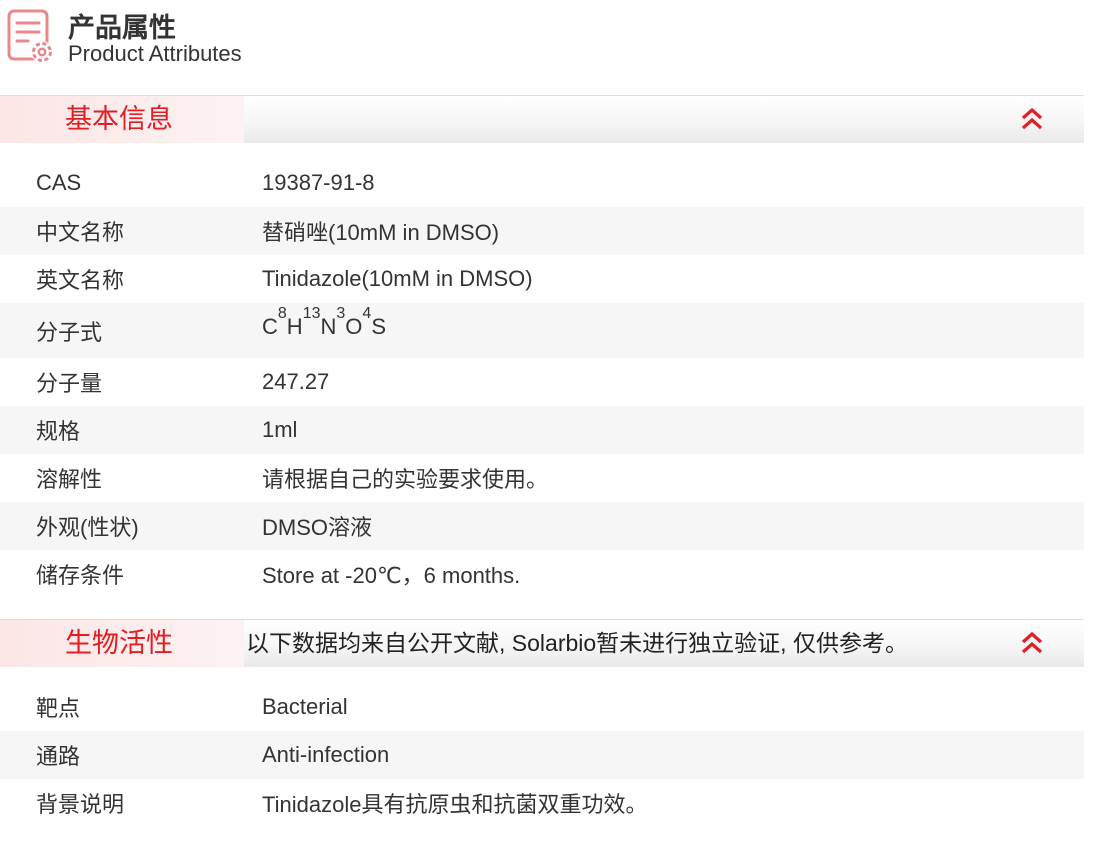  Describe the element at coordinates (58, 756) in the screenshot. I see `attr-label: 通路` at that location.